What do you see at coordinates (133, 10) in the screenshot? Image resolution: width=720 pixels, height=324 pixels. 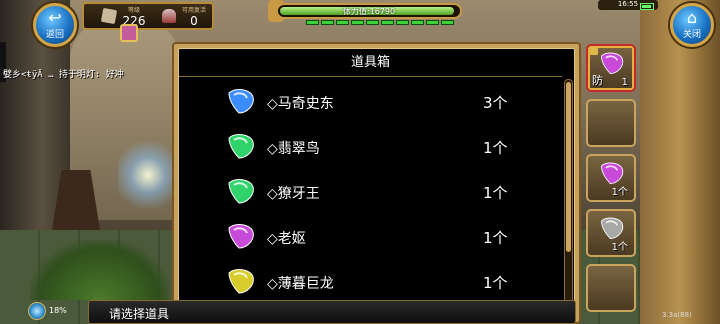 I see `level-caption: 等级` at bounding box center [133, 10].